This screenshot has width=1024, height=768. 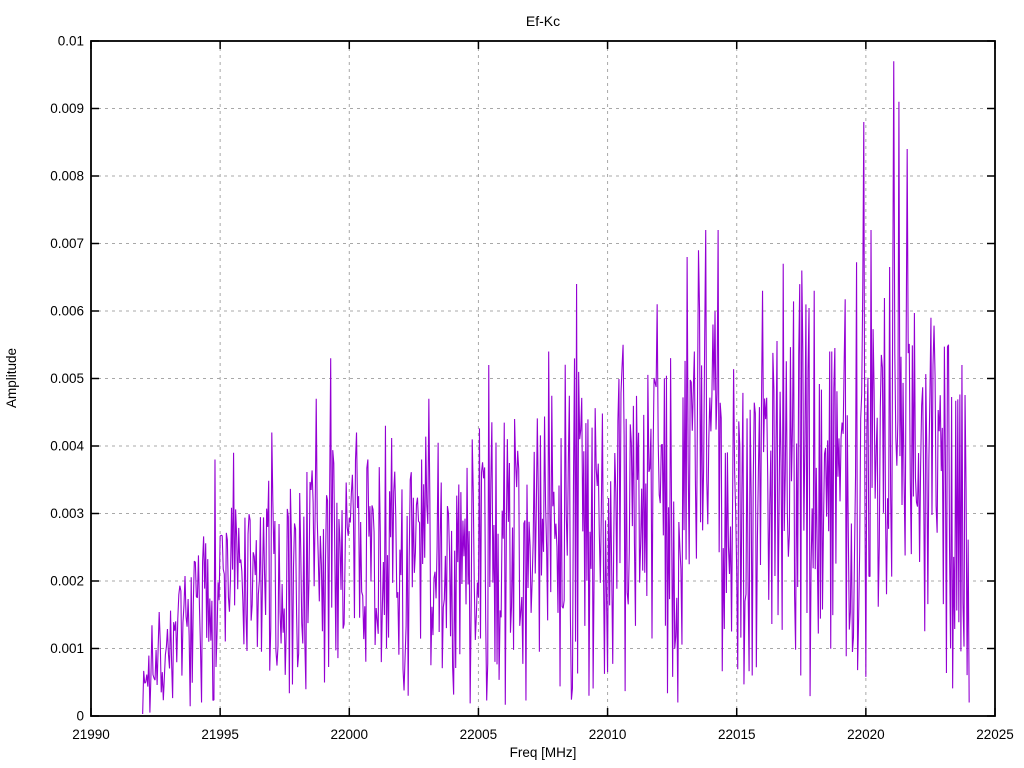 What do you see at coordinates (350, 734) in the screenshot?
I see `x-tick-label: 22000` at bounding box center [350, 734].